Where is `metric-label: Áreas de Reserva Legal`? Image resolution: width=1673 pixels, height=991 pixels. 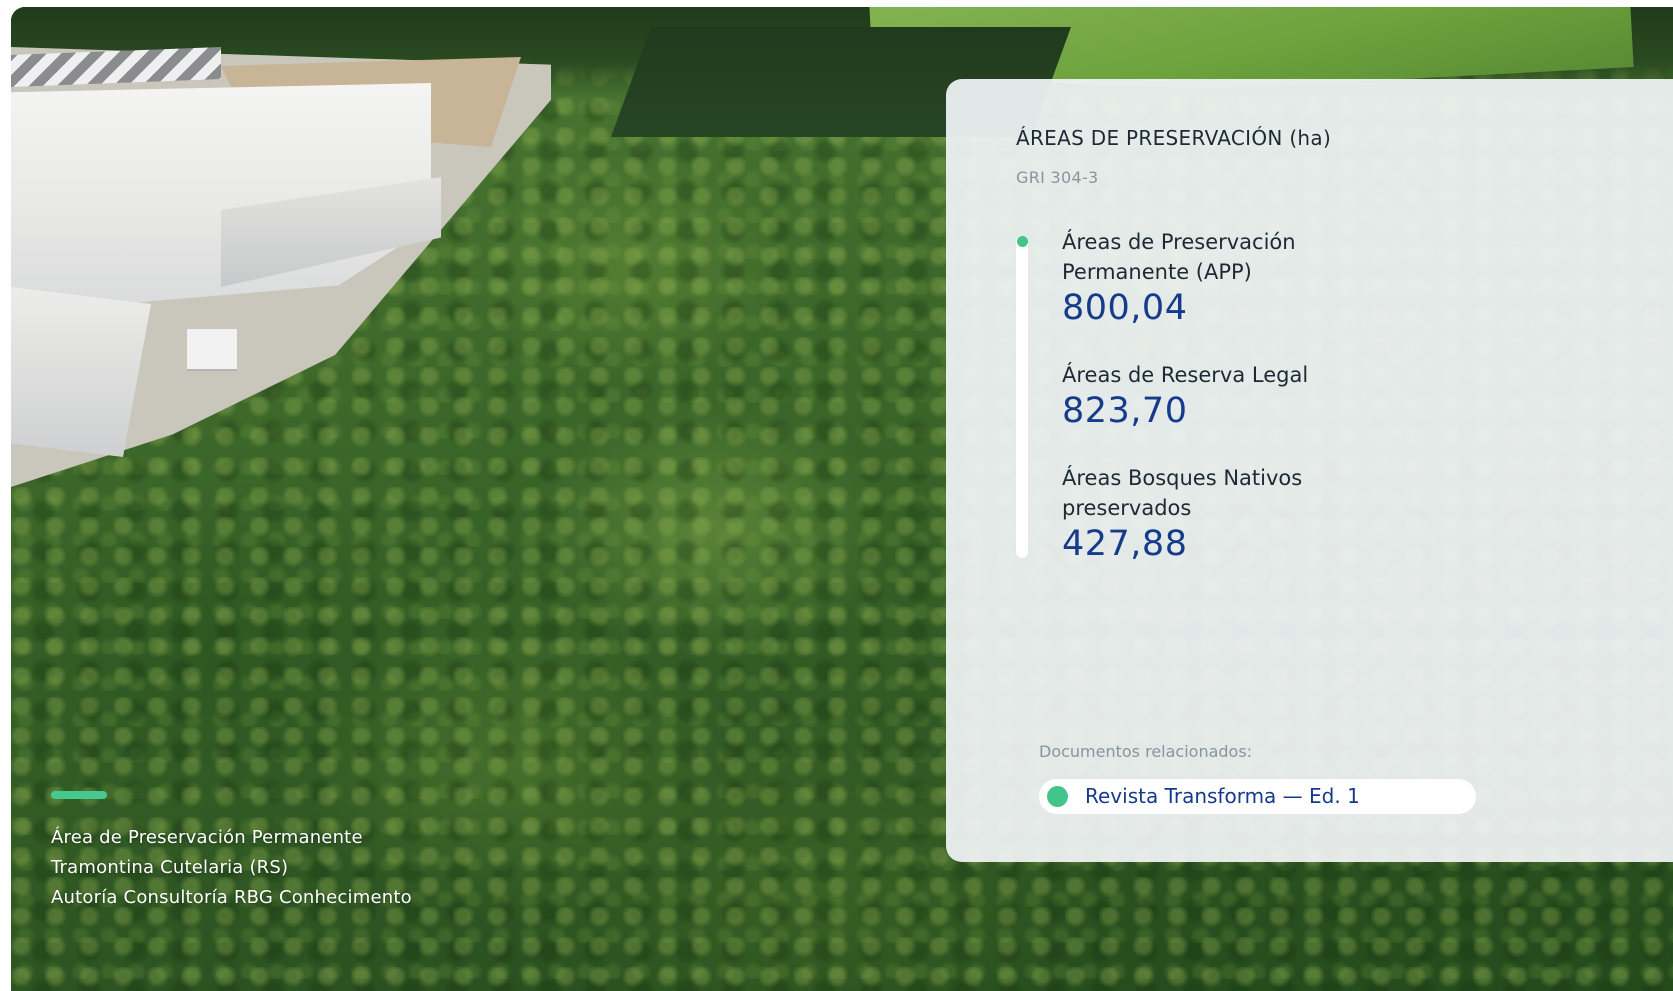
metric-label: Áreas de Reserva Legal is located at coordinates (1185, 375).